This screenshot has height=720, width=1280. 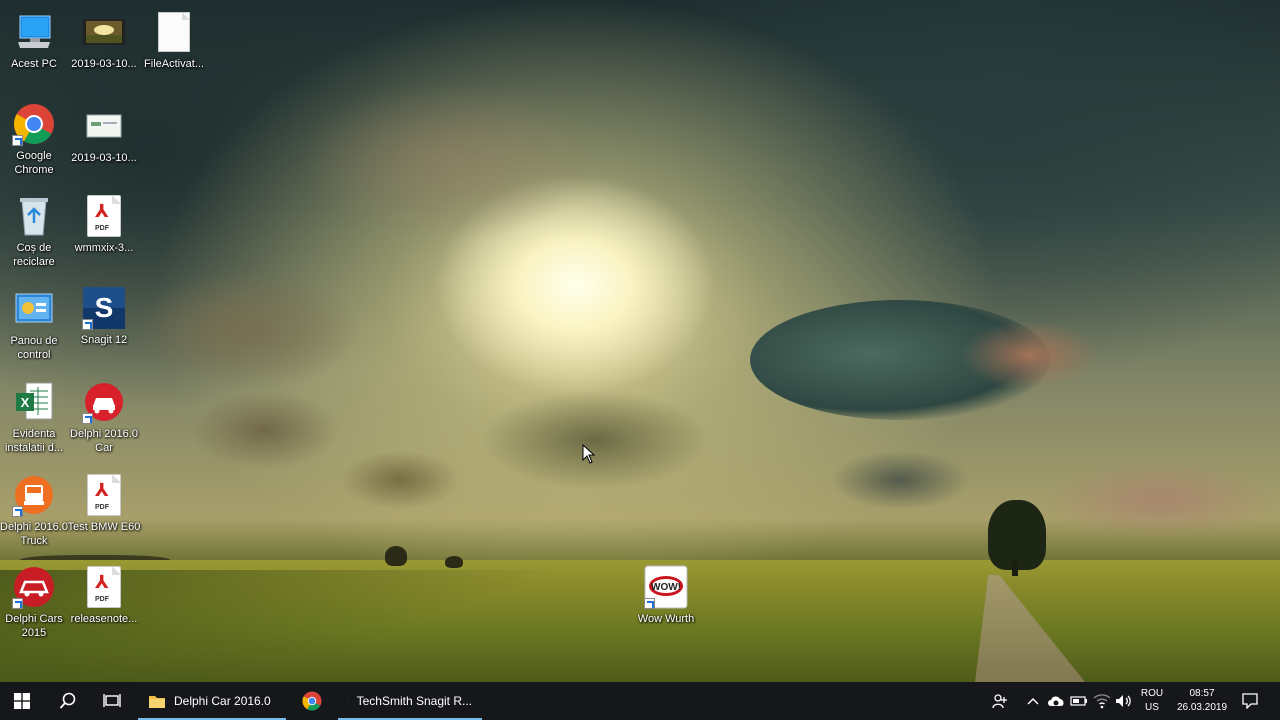 I want to click on battery-tray, so click(x=1079, y=701).